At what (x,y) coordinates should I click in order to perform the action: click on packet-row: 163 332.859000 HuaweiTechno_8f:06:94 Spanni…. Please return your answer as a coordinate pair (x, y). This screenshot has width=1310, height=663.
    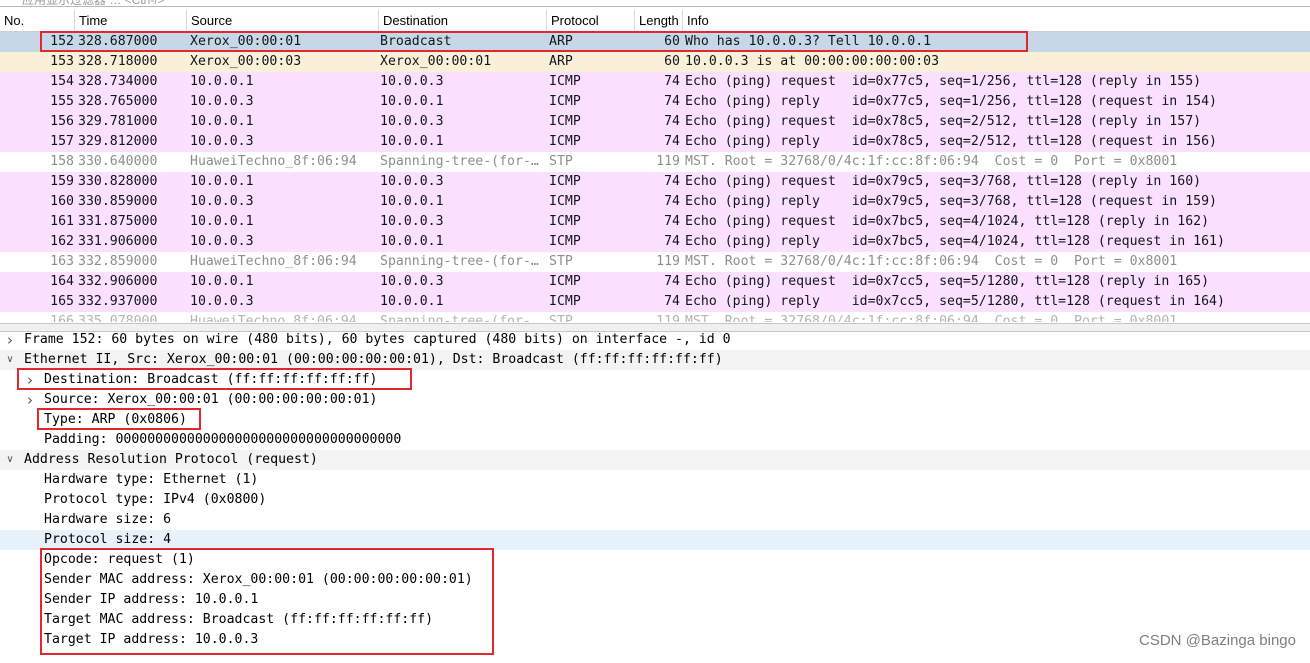
    Looking at the image, I should click on (655, 262).